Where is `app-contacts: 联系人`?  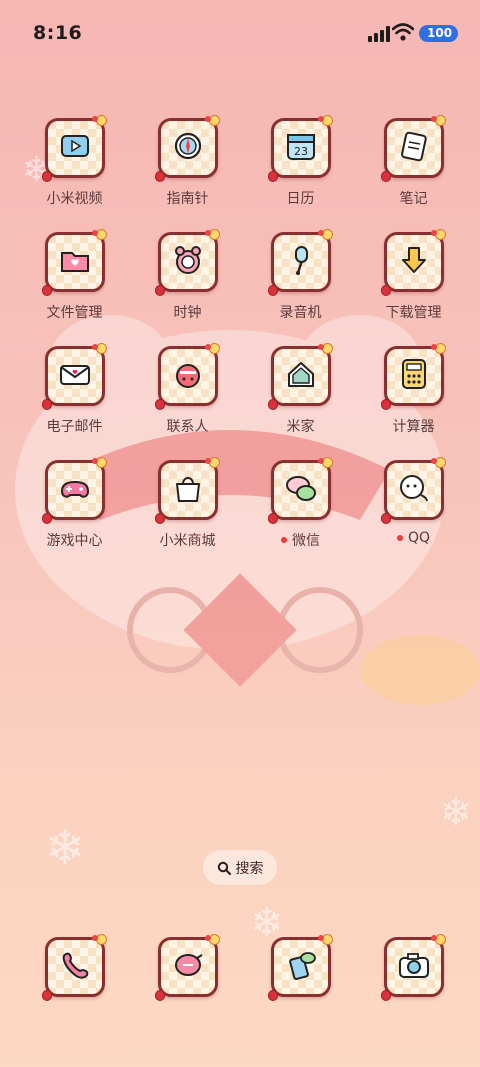 app-contacts: 联系人 is located at coordinates (187, 389).